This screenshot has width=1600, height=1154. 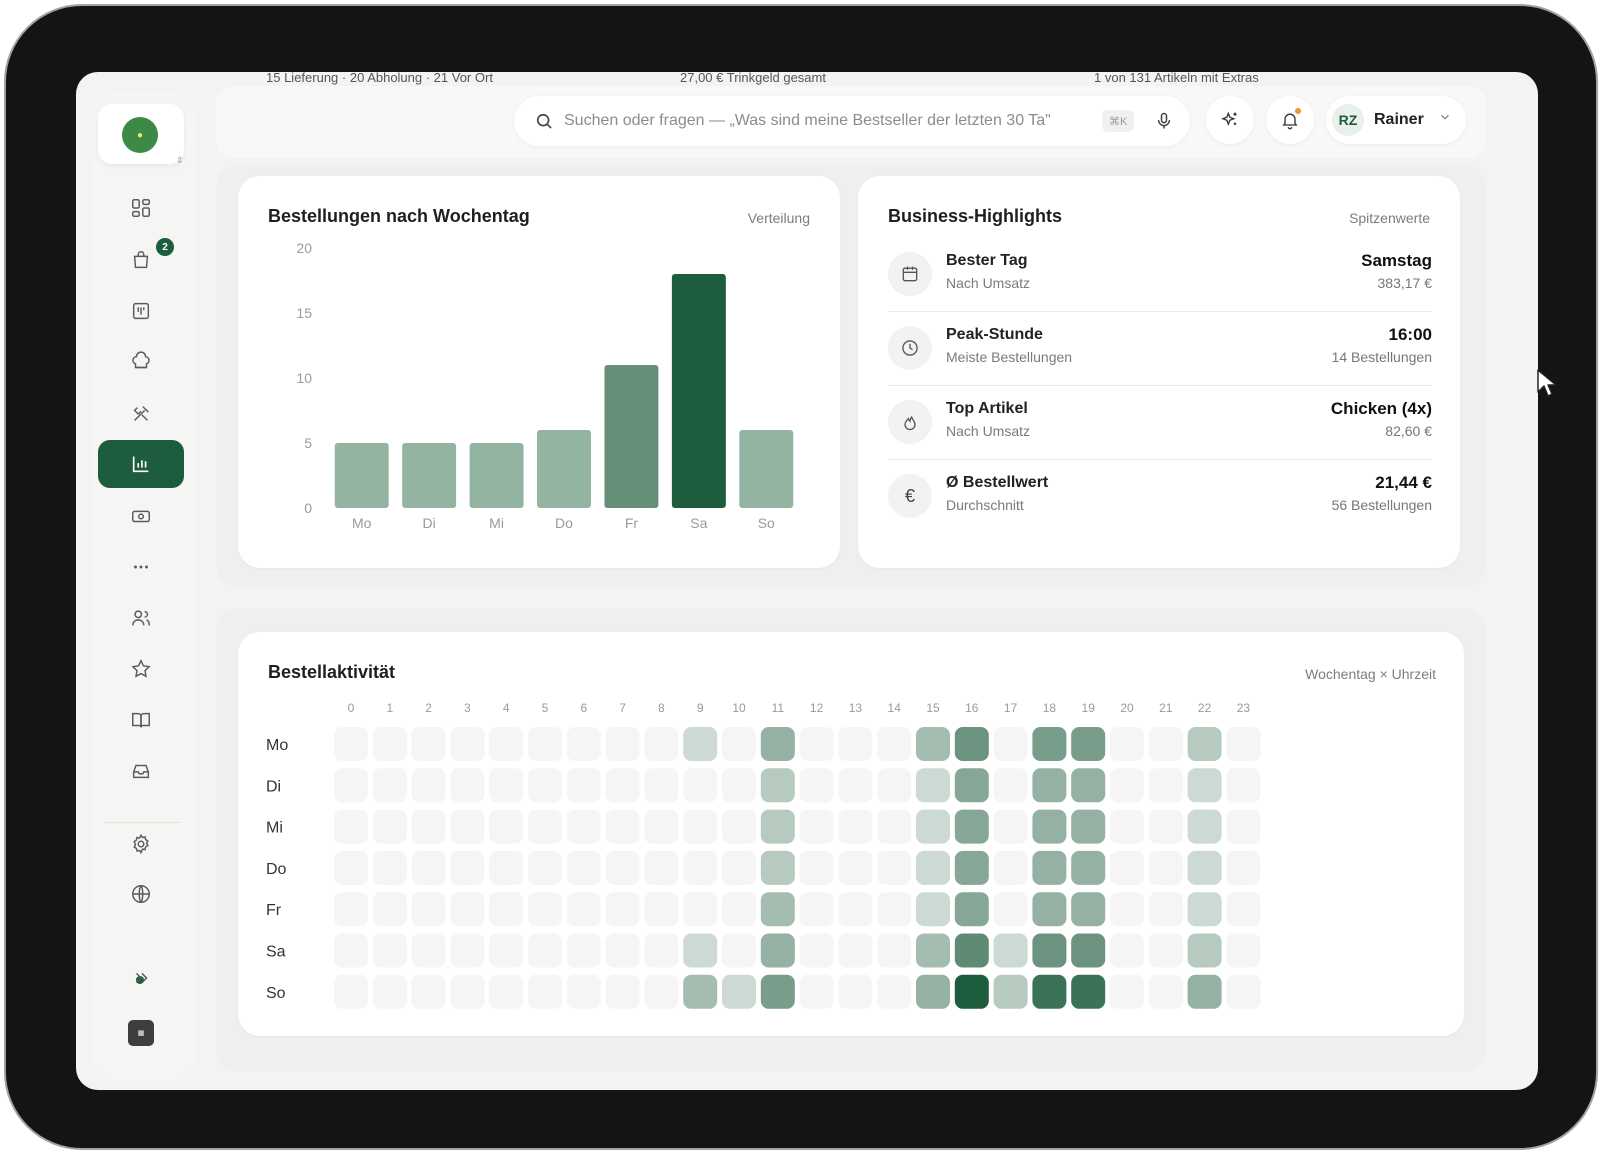 What do you see at coordinates (1290, 120) in the screenshot?
I see `notifications-button` at bounding box center [1290, 120].